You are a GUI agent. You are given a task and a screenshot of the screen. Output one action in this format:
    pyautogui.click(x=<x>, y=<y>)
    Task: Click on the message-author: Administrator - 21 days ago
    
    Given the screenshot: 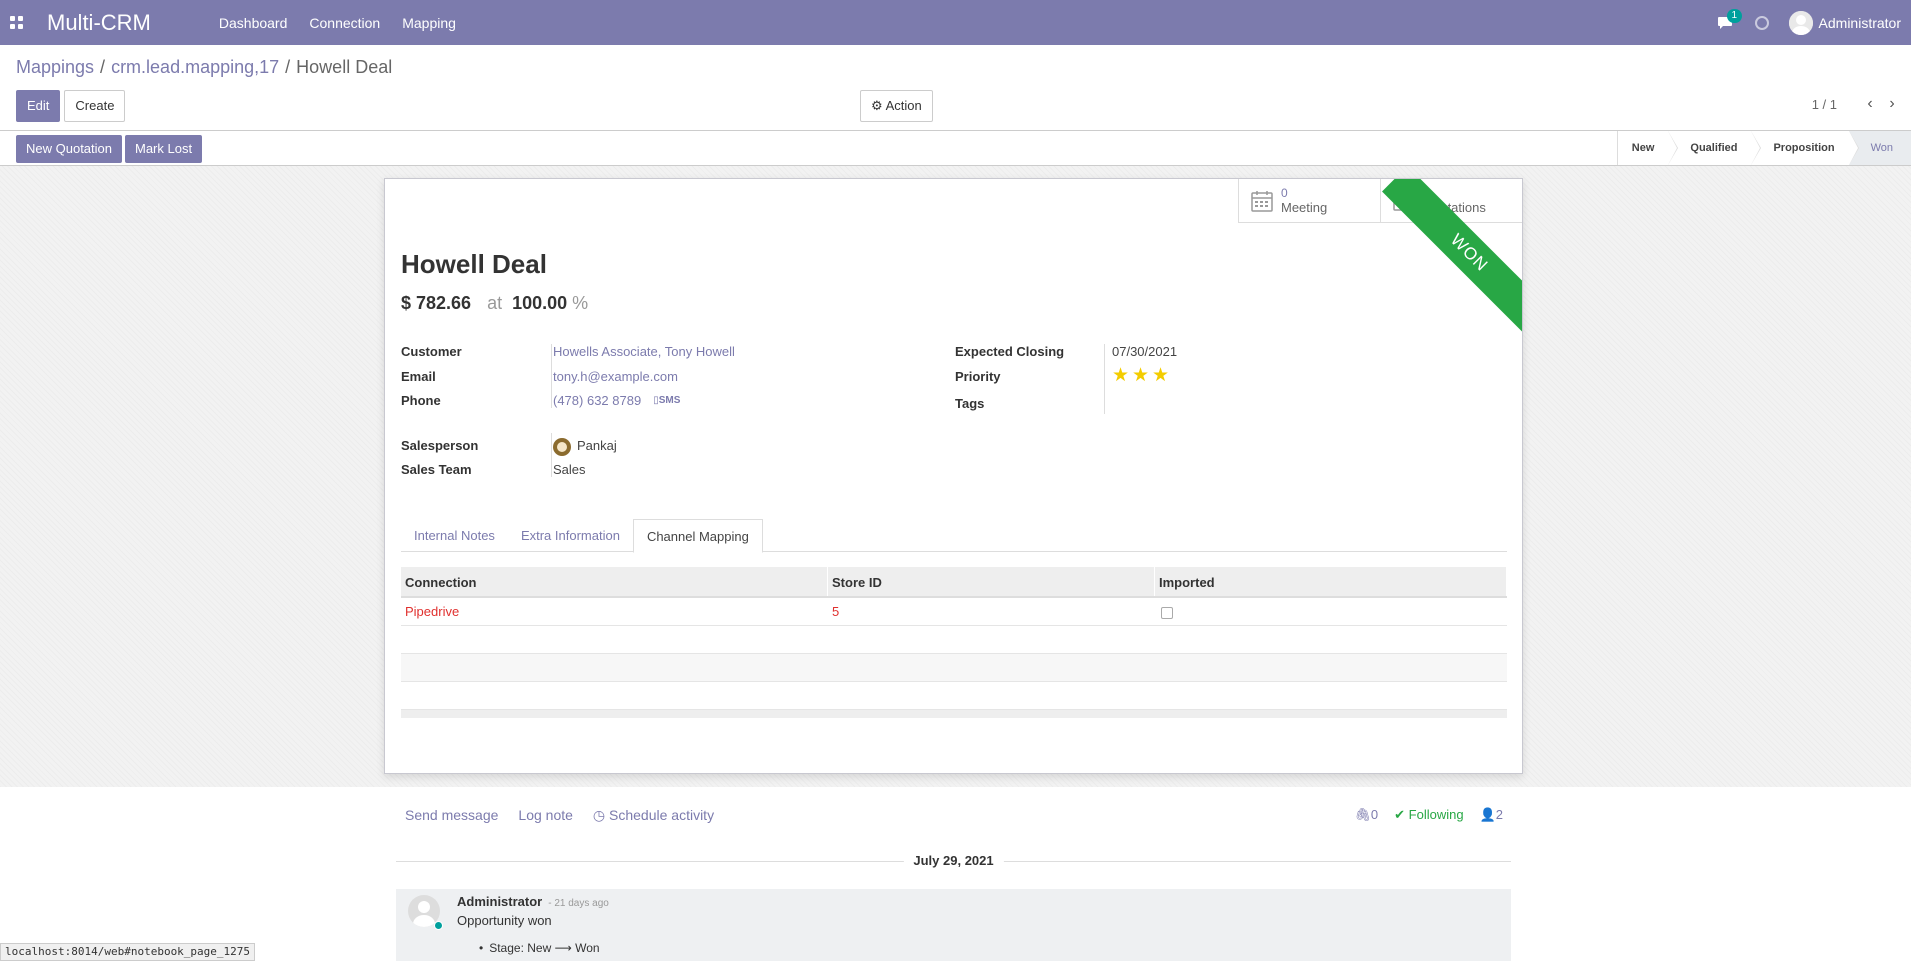 What is the action you would take?
    pyautogui.click(x=533, y=901)
    